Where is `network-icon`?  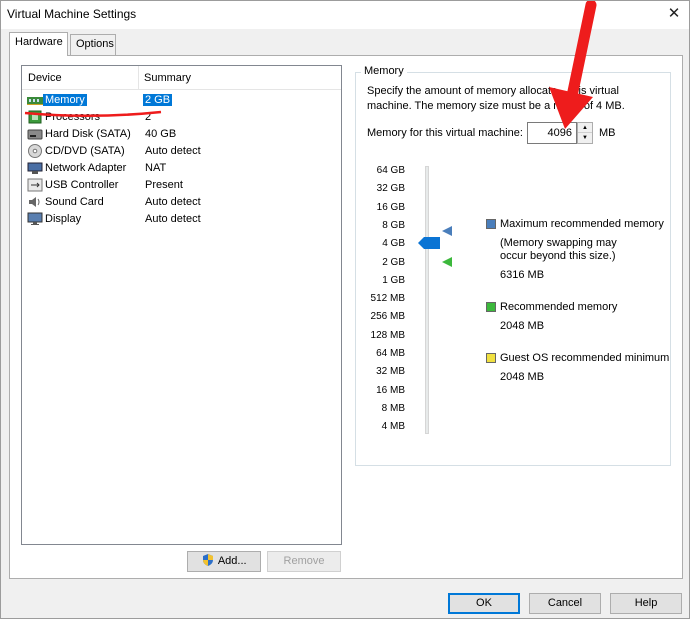 network-icon is located at coordinates (35, 168).